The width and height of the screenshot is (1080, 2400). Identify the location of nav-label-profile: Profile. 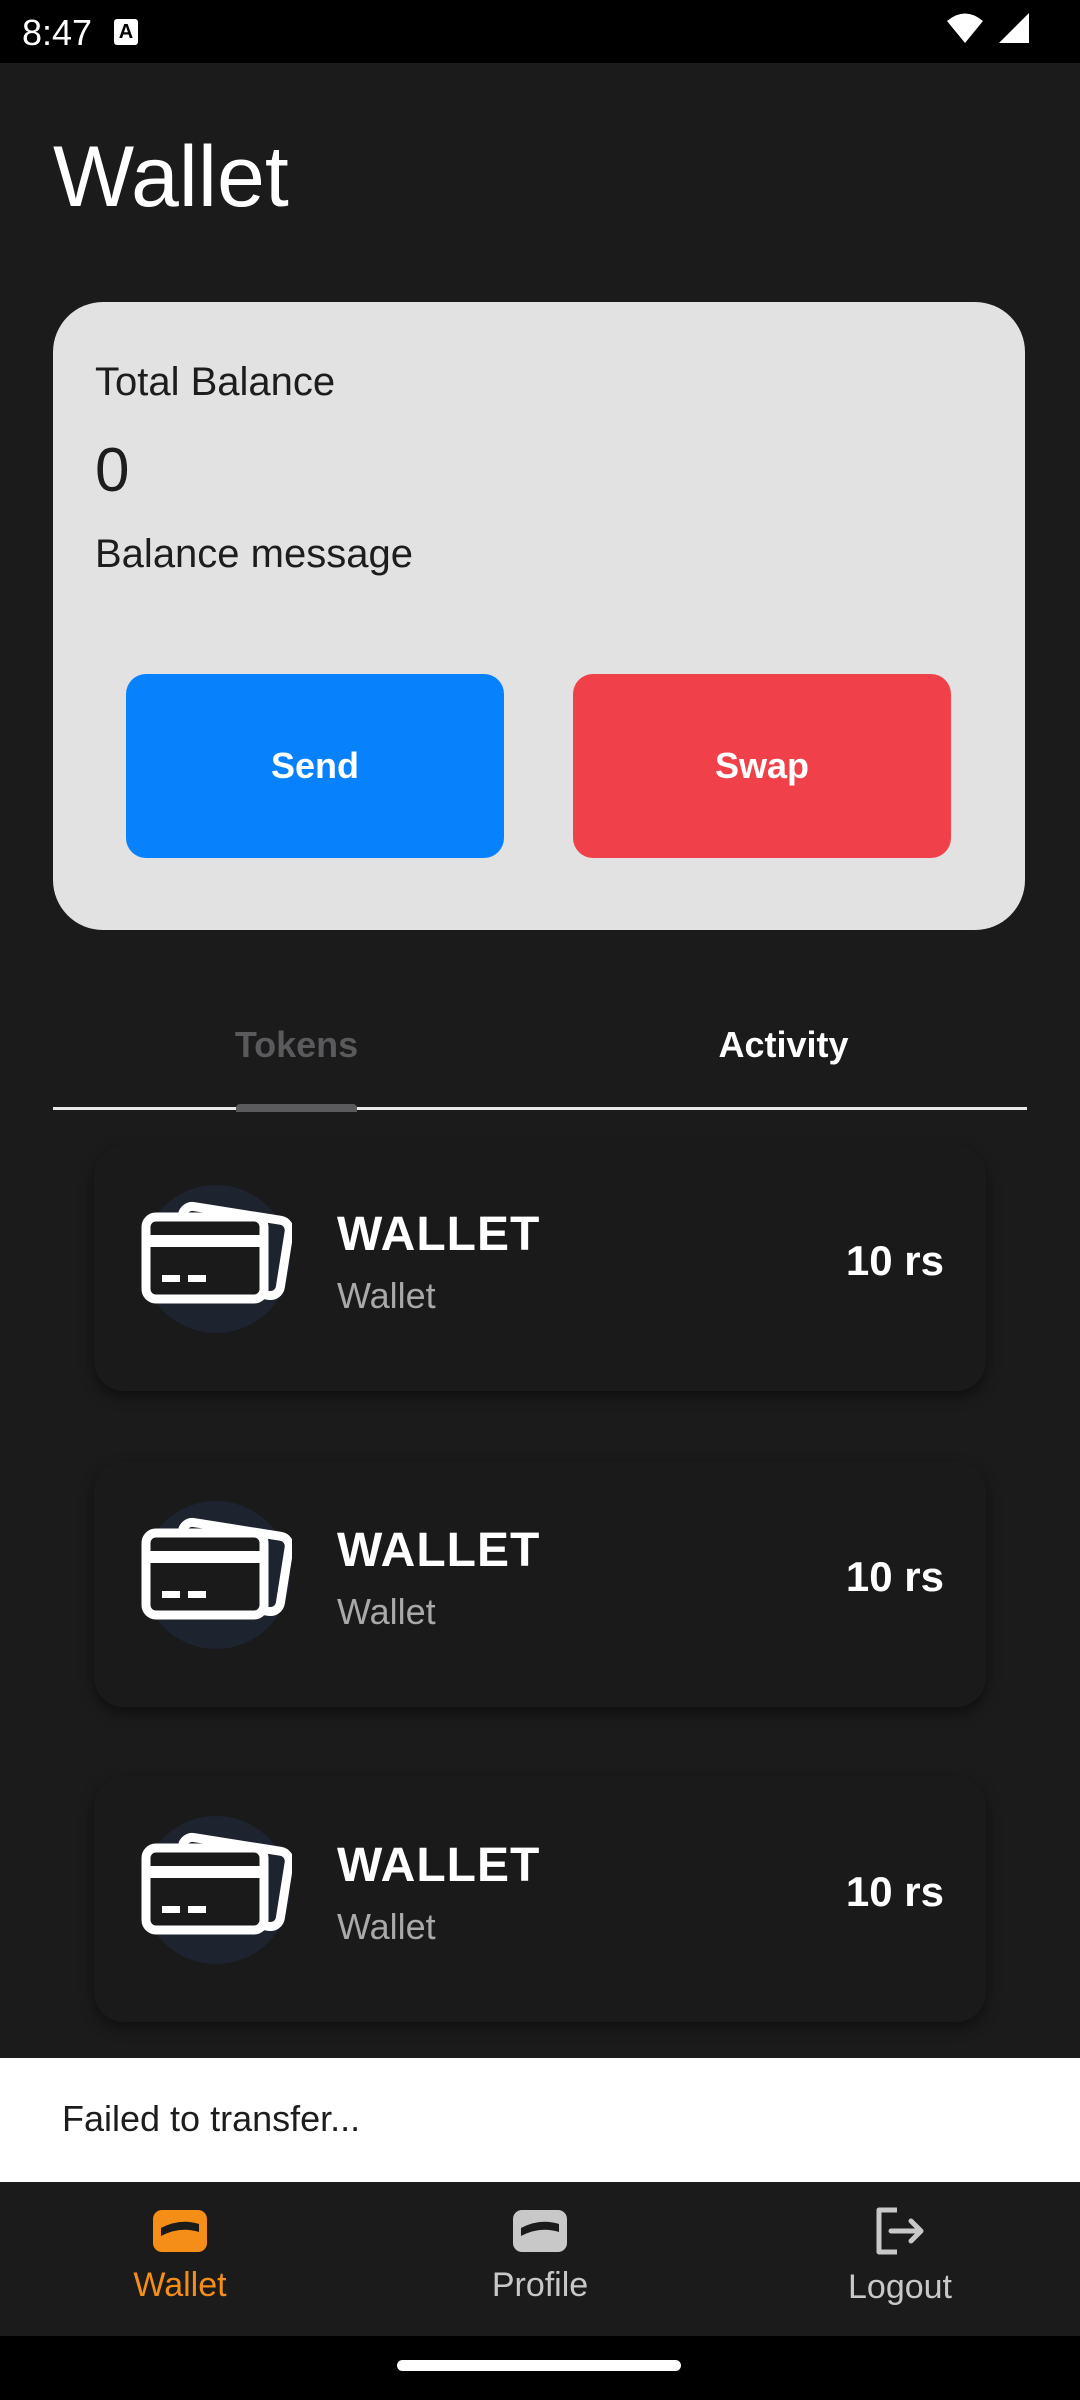
(540, 2285).